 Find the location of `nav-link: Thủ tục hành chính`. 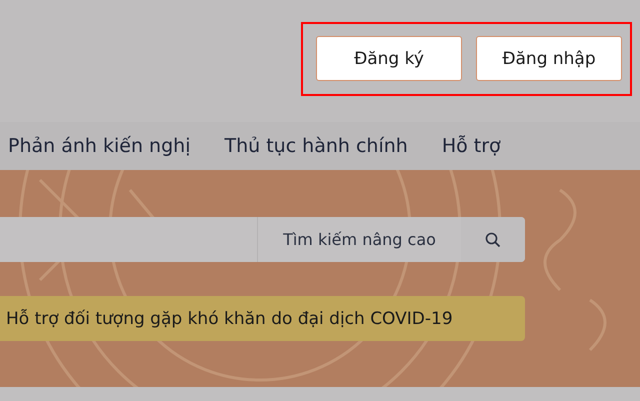

nav-link: Thủ tục hành chính is located at coordinates (316, 146).